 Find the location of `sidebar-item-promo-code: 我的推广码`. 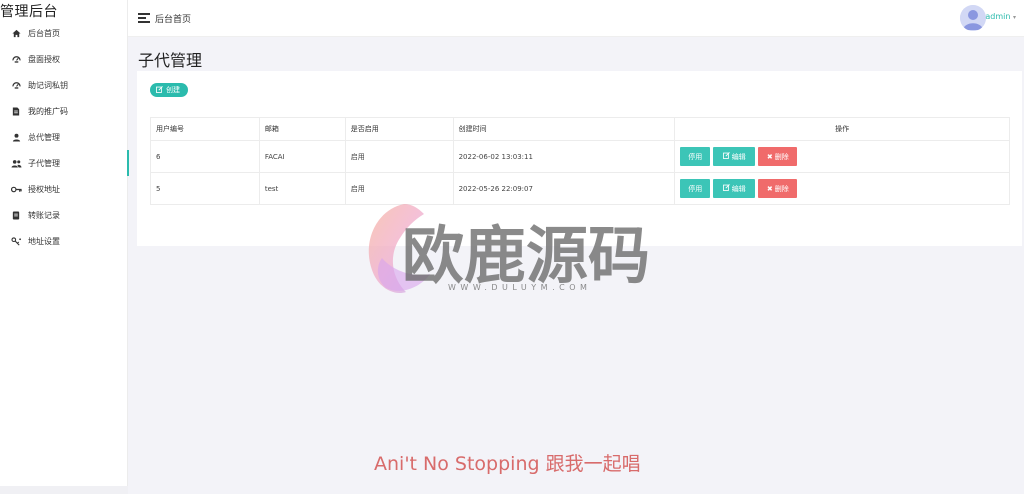

sidebar-item-promo-code: 我的推广码 is located at coordinates (64, 111).